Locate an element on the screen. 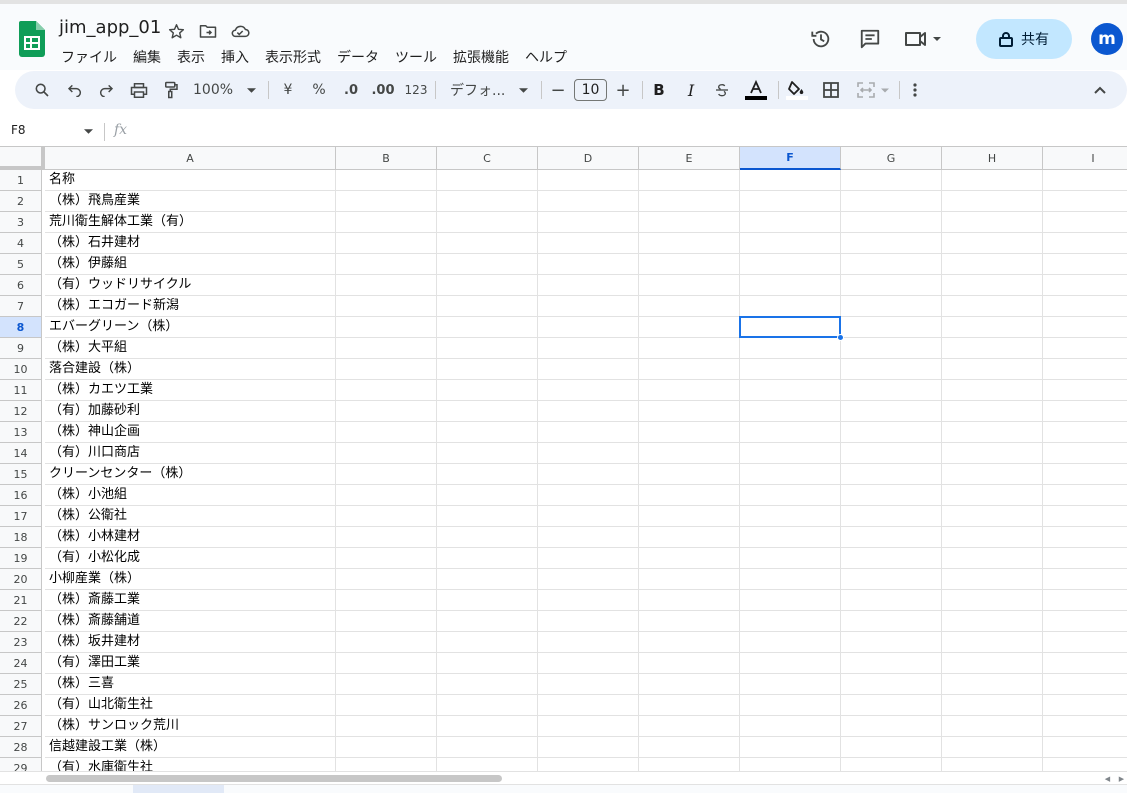 The height and width of the screenshot is (793, 1127). row-header: 4 is located at coordinates (21, 243).